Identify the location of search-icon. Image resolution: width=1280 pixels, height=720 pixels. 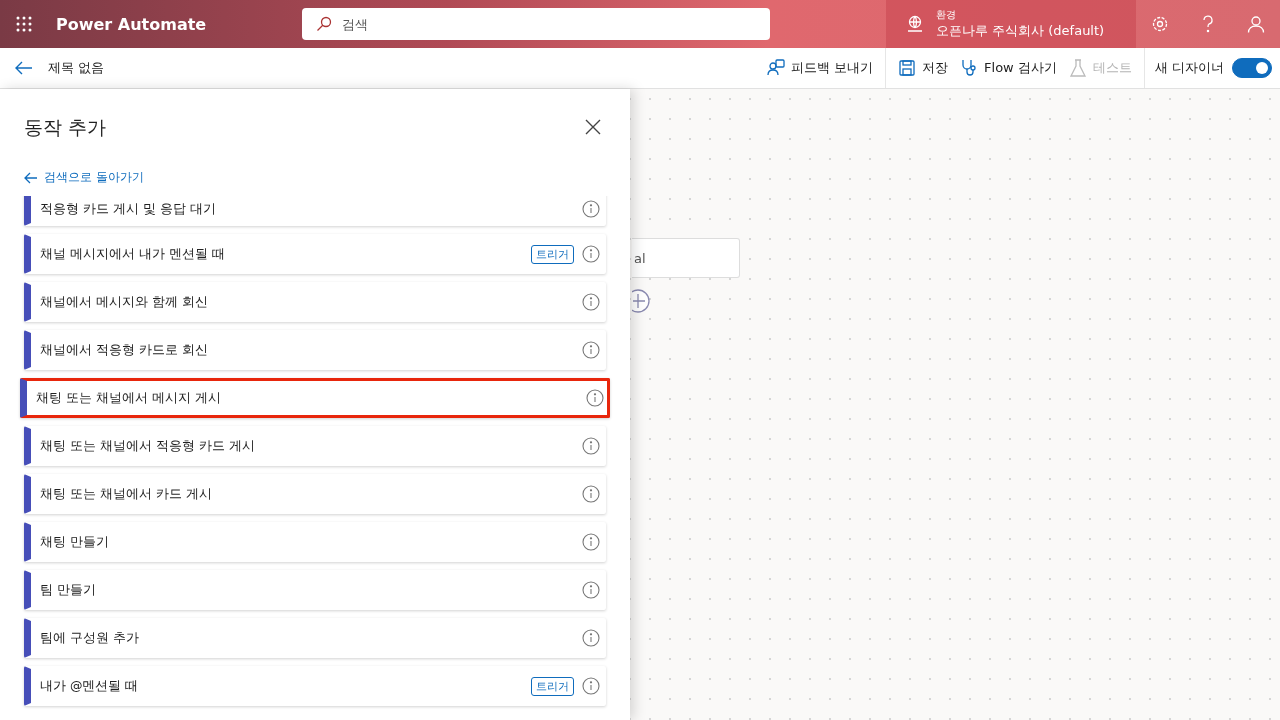
(324, 24).